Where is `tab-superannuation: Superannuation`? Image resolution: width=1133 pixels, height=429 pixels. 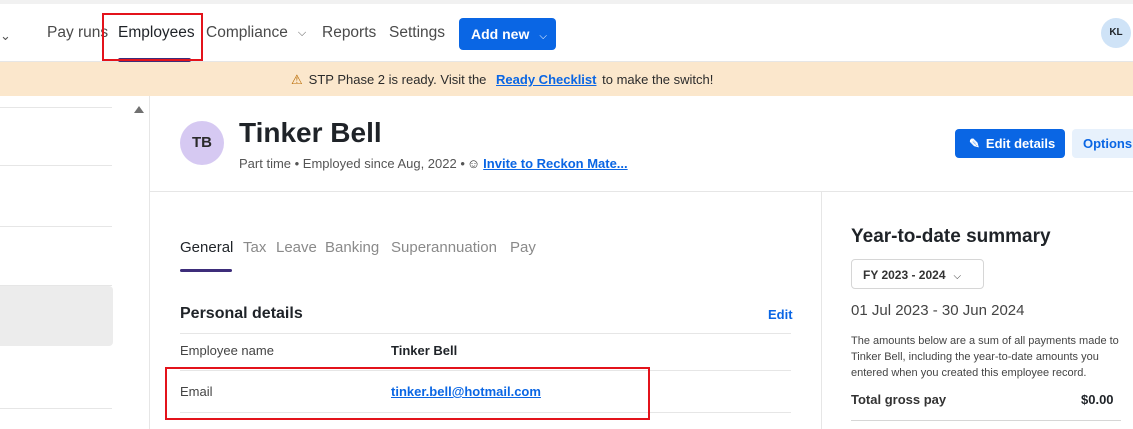 tab-superannuation: Superannuation is located at coordinates (444, 247).